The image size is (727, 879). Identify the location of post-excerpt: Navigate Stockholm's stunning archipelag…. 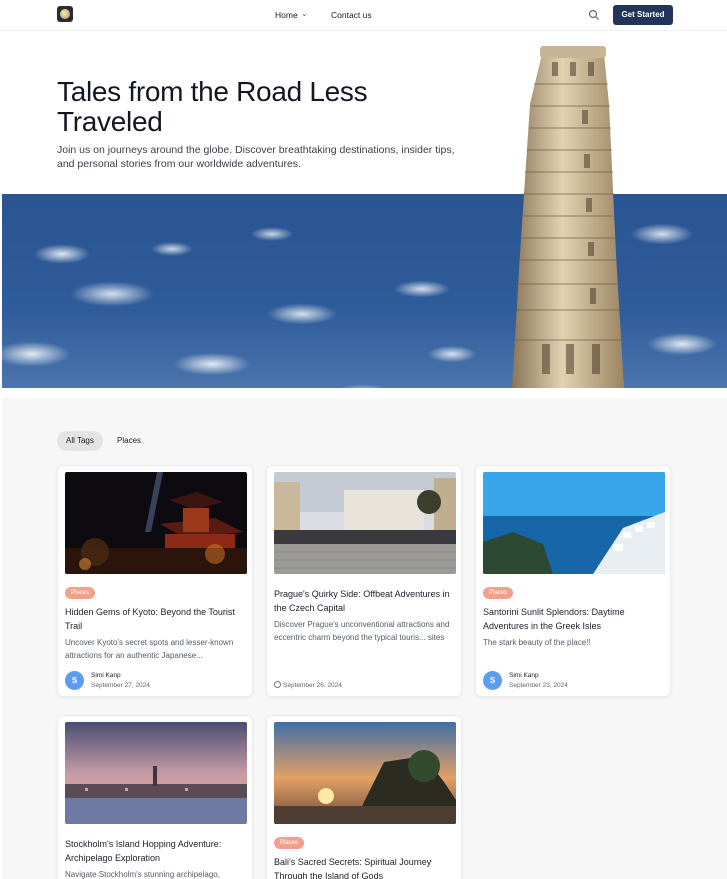
(142, 874).